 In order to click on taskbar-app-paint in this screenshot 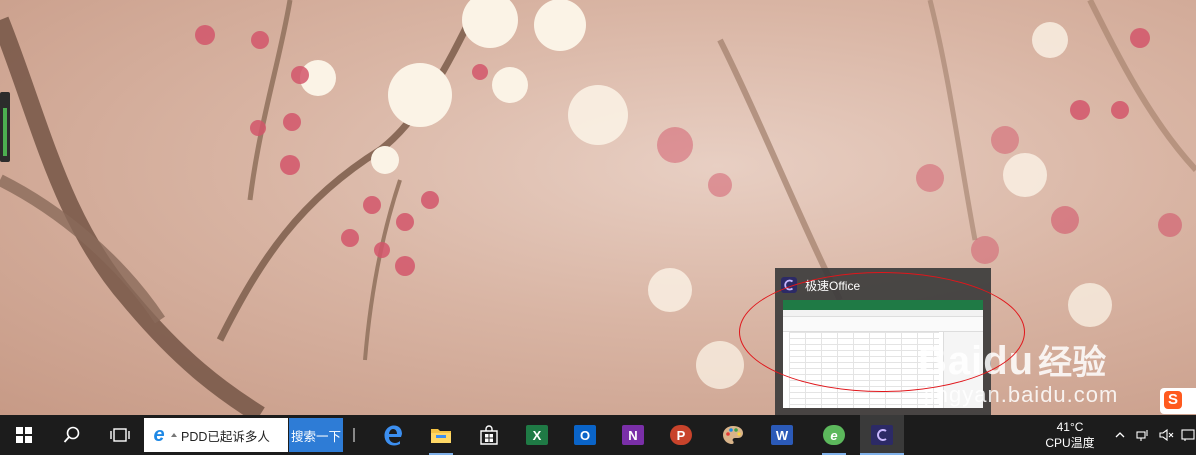, I will do `click(733, 435)`.